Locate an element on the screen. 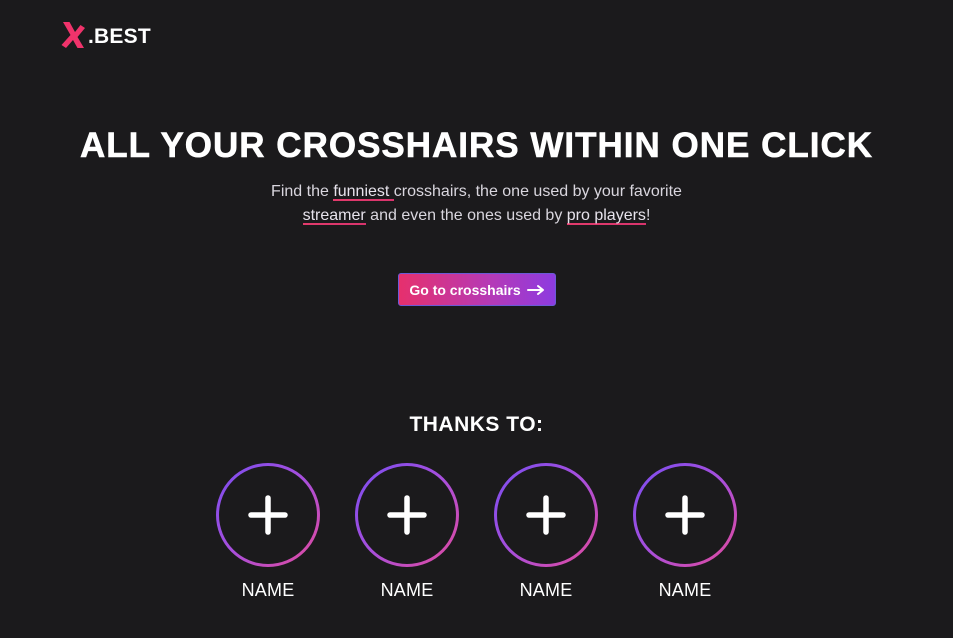  logo-link: .BEST is located at coordinates (105, 35).